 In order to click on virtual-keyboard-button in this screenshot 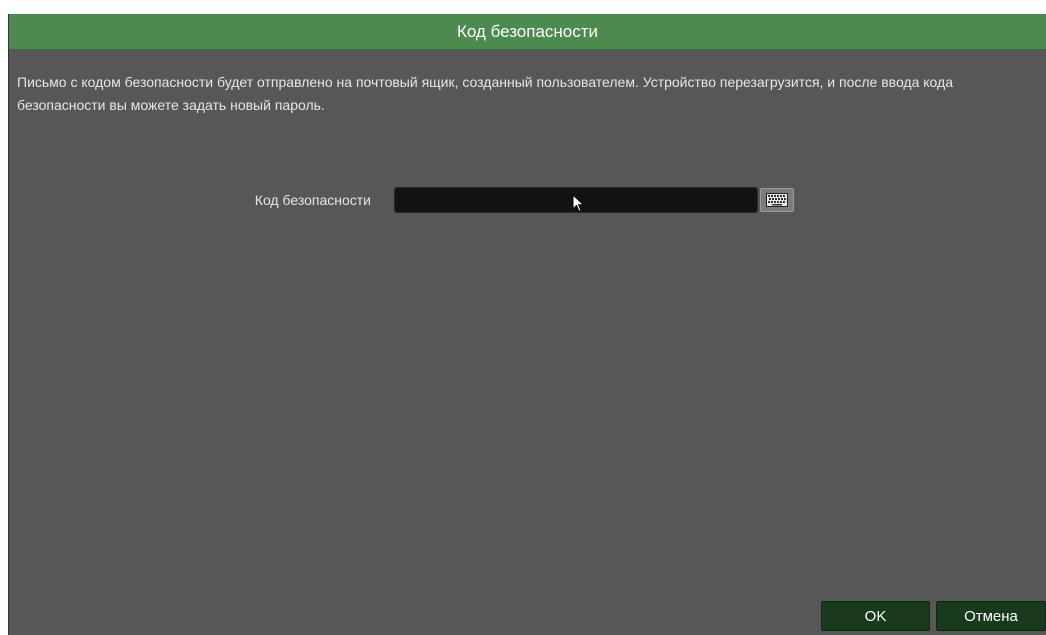, I will do `click(777, 200)`.